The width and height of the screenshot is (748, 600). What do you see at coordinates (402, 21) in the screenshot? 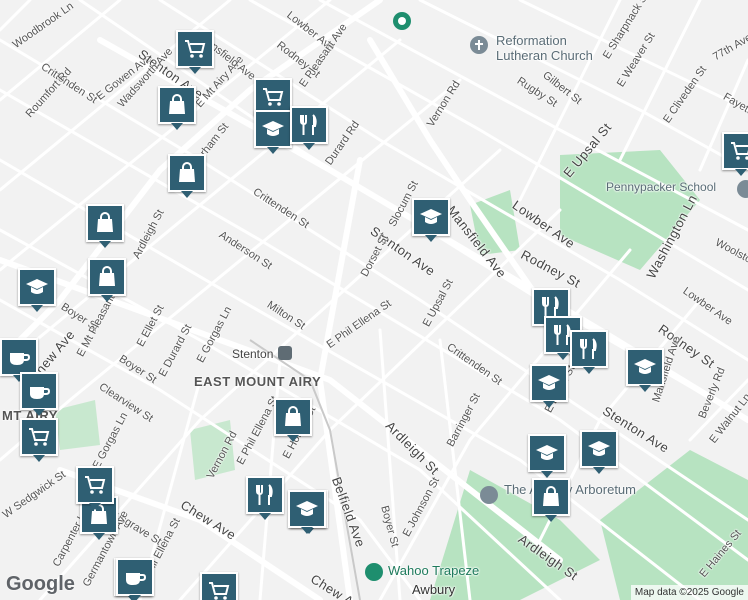
I see `park-icon` at bounding box center [402, 21].